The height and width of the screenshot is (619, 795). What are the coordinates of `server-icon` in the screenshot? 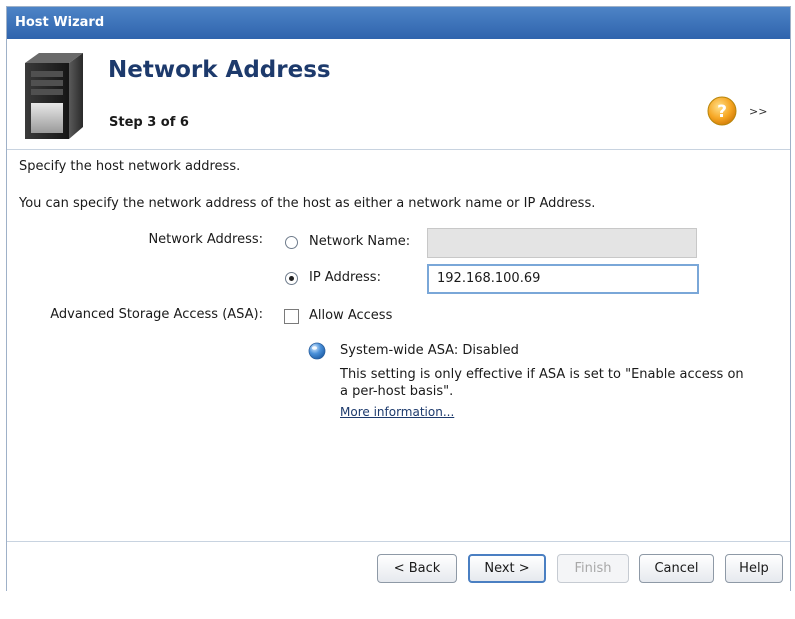 It's located at (54, 96).